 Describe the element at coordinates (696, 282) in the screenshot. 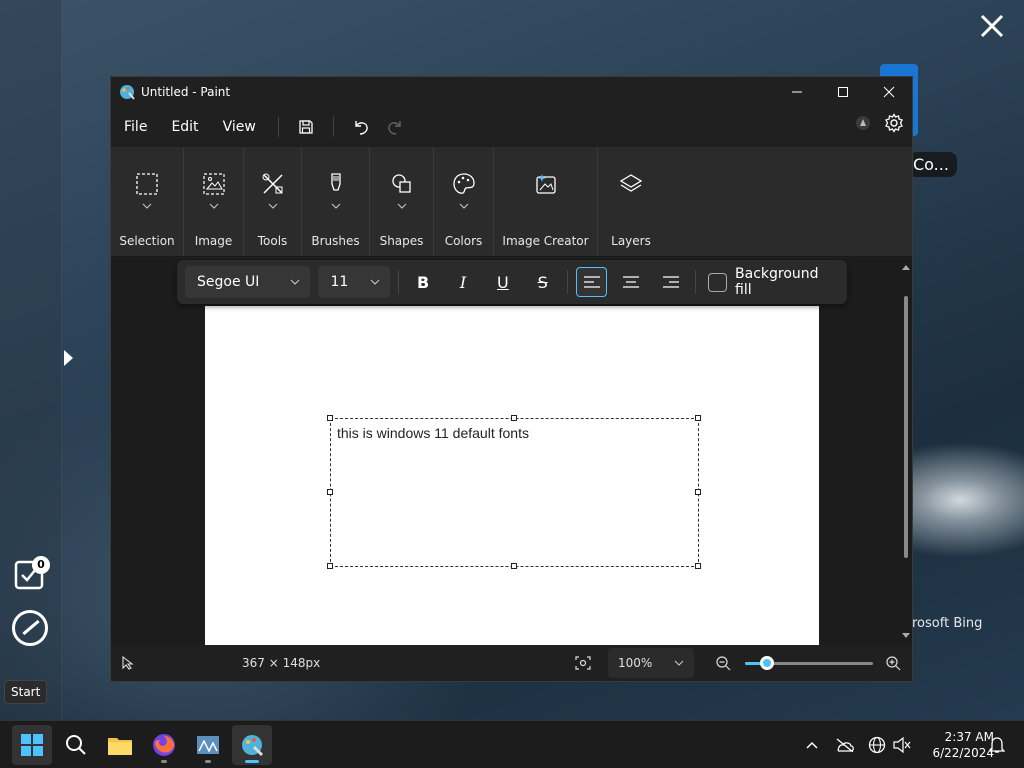

I see `toolbar-divider` at that location.